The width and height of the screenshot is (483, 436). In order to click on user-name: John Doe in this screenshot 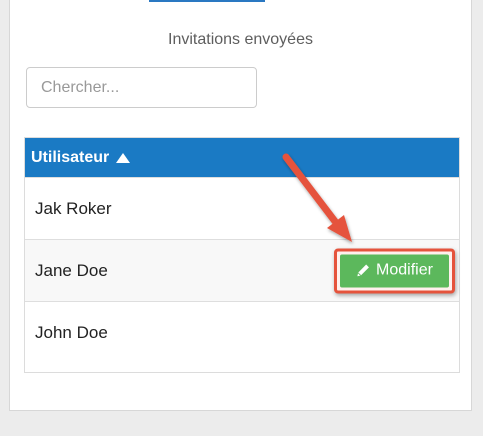, I will do `click(71, 332)`.